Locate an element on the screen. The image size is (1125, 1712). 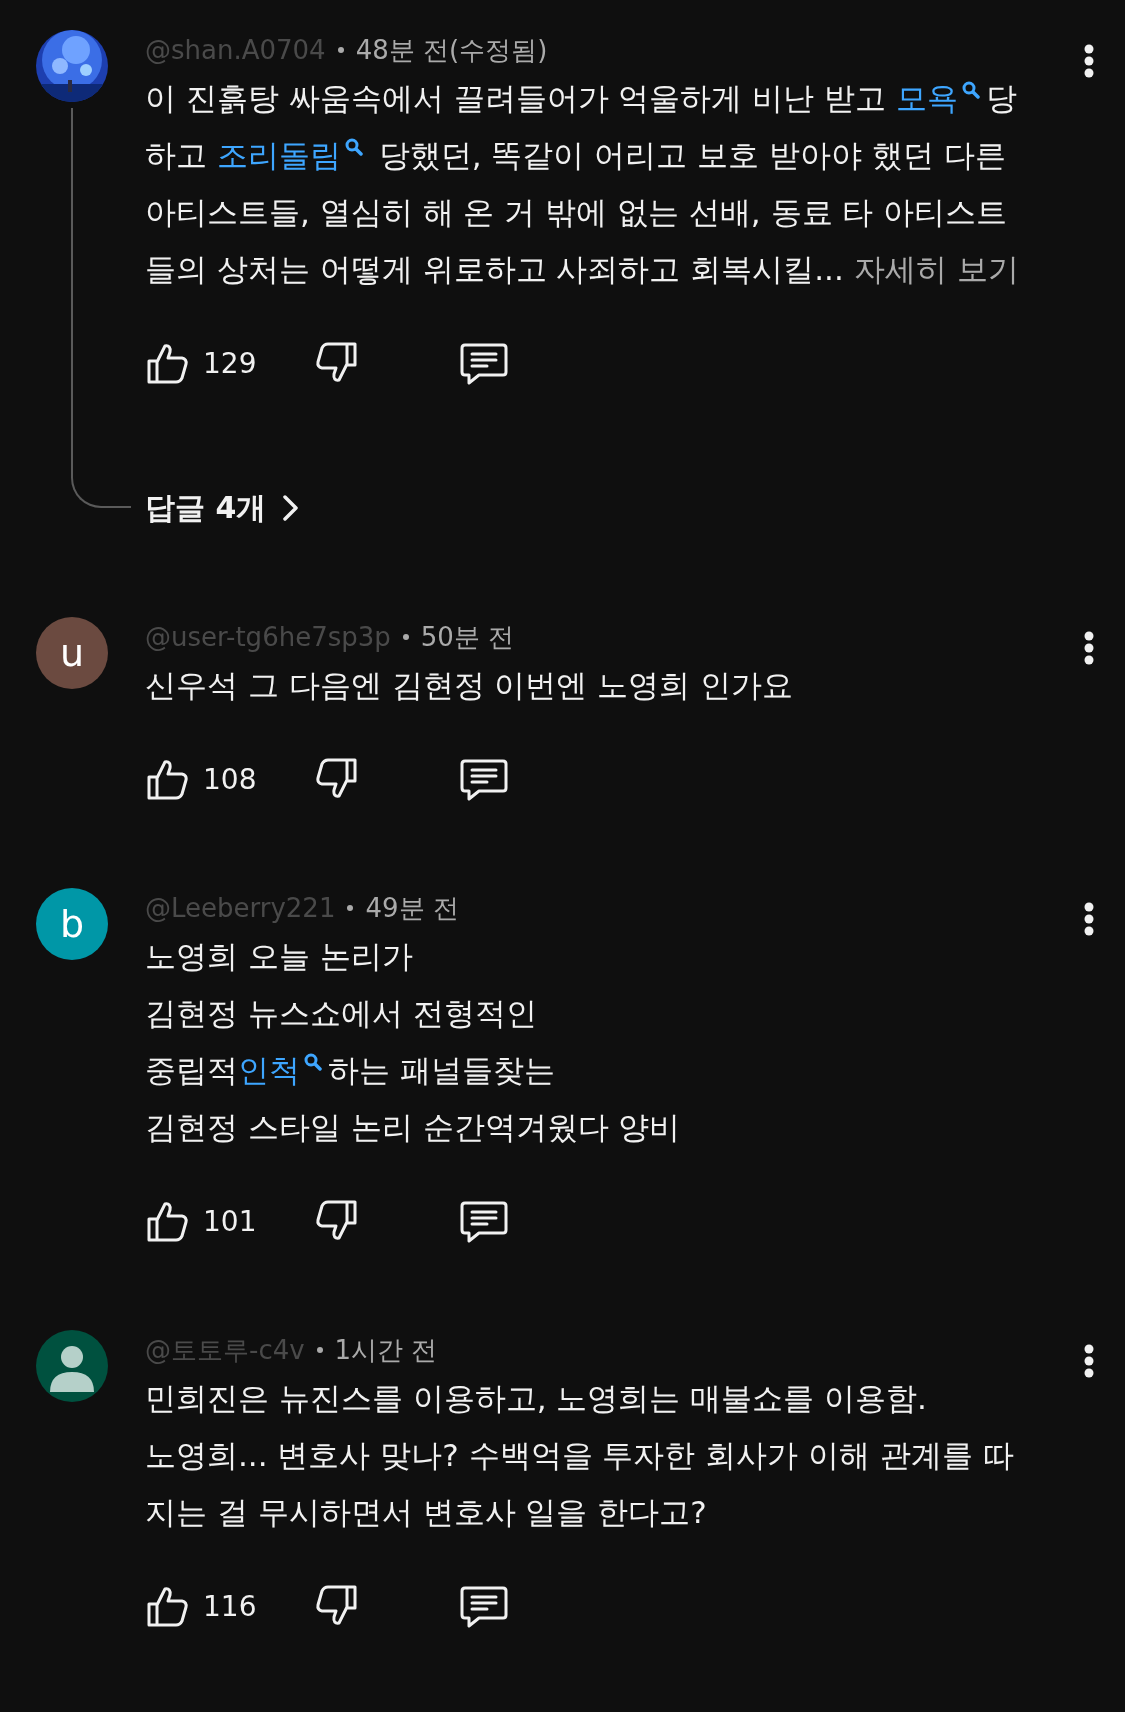
comment-text: 이 진흙탕 싸움속에서 끌려들어가 억울하게 비난 받고 is located at coordinates (516, 98).